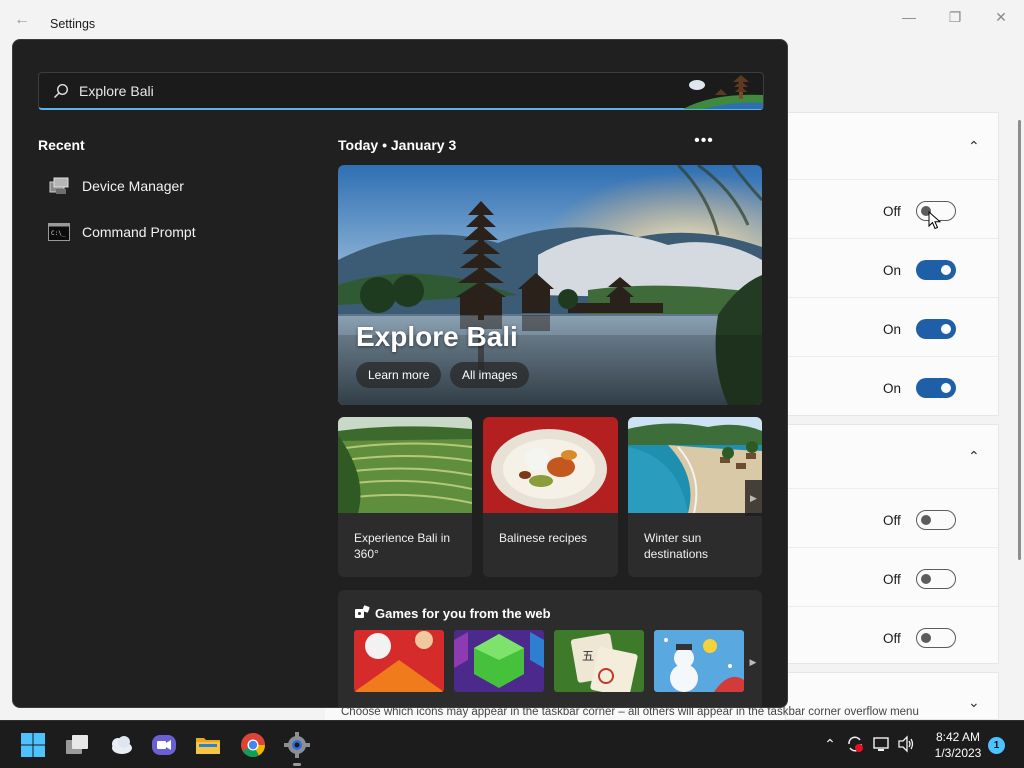 The image size is (1024, 768). Describe the element at coordinates (723, 92) in the screenshot. I see `search-highlight-art-icon` at that location.